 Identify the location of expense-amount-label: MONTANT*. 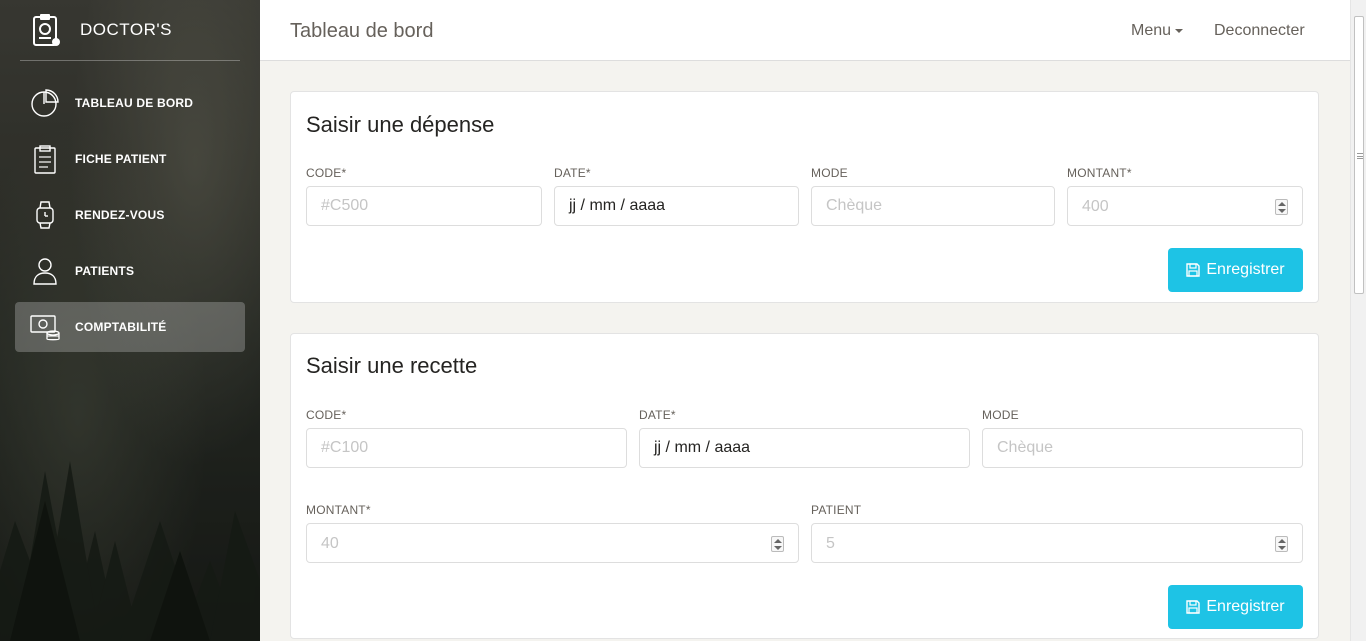
(1099, 173).